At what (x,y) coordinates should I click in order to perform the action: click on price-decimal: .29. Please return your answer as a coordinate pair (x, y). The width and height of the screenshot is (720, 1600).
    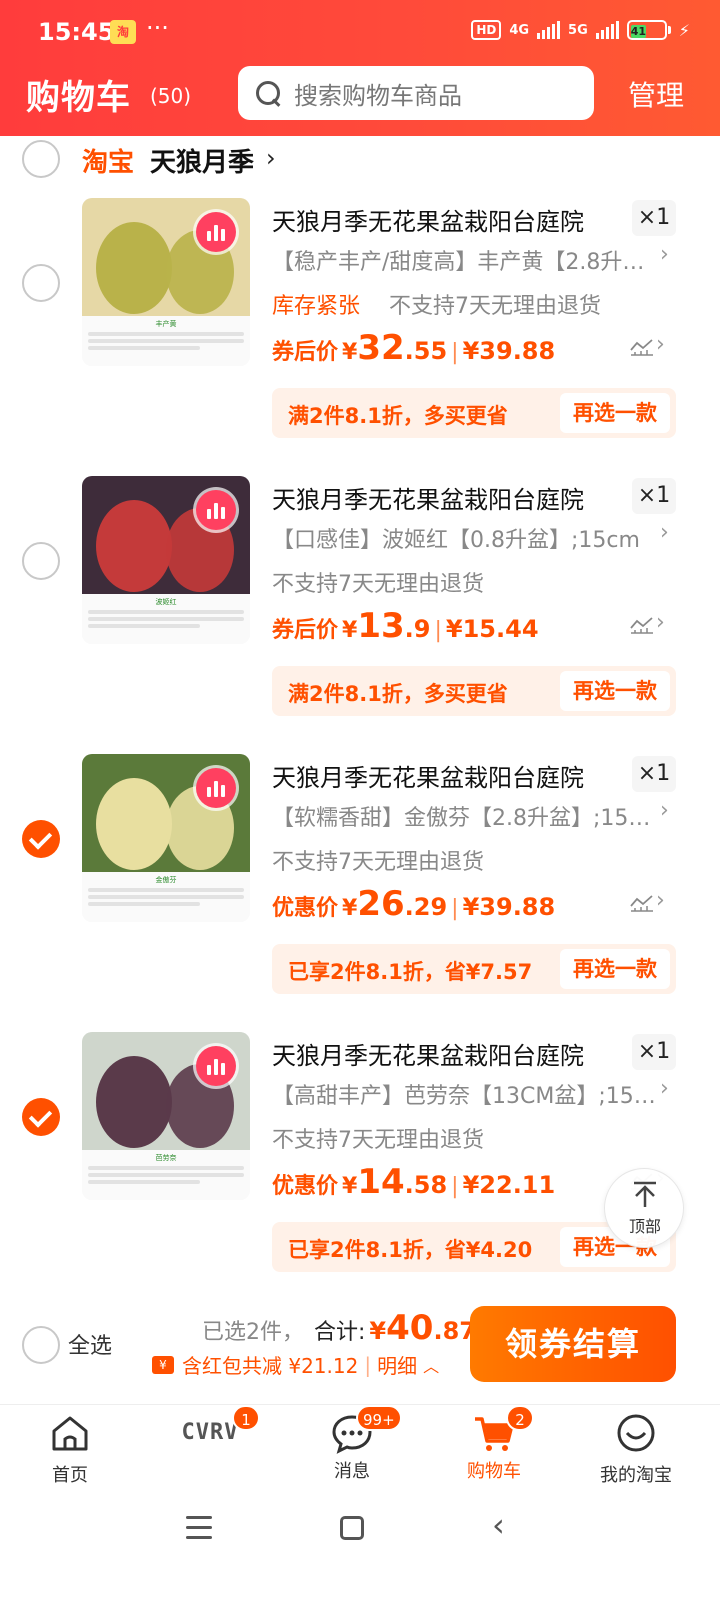
    Looking at the image, I should click on (426, 907).